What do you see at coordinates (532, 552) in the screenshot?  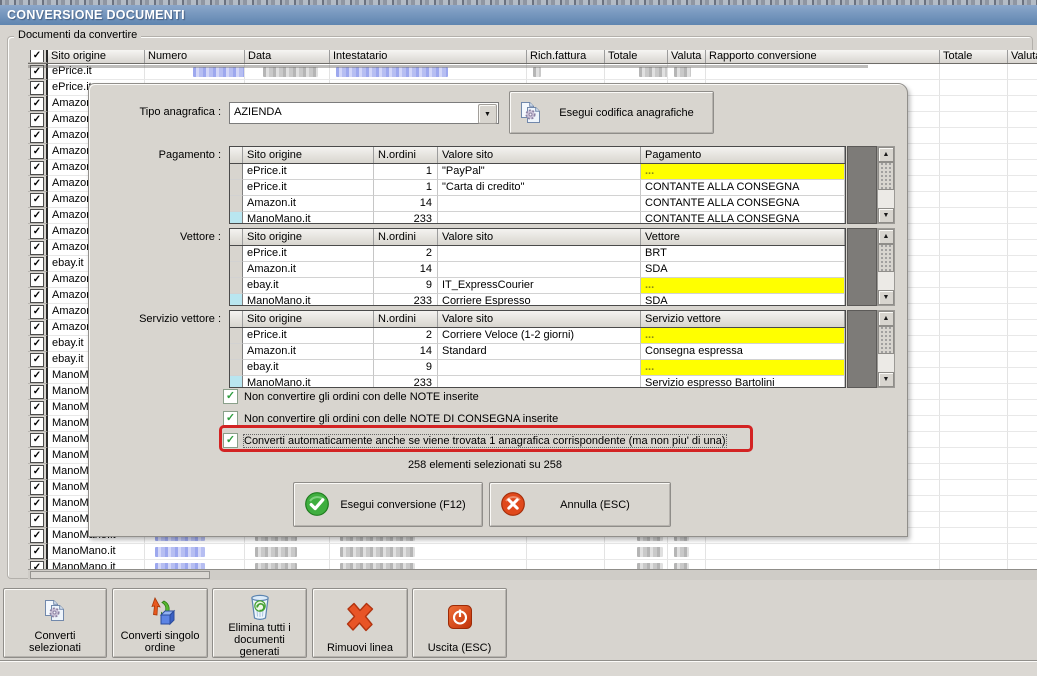 I see `table-row: ✓ ManoMano.it` at bounding box center [532, 552].